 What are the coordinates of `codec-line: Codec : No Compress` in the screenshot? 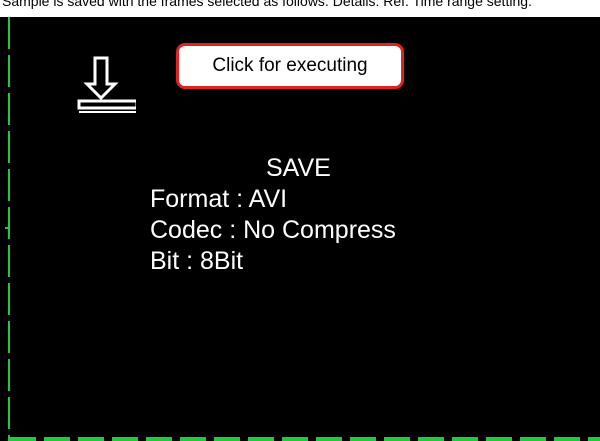 It's located at (273, 230).